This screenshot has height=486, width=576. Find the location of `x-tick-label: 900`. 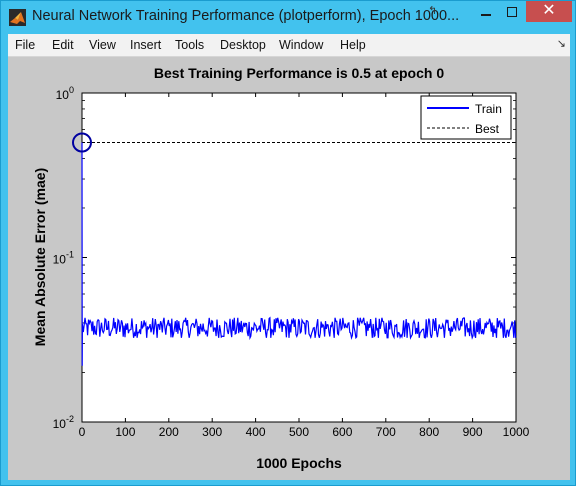

x-tick-label: 900 is located at coordinates (473, 432).